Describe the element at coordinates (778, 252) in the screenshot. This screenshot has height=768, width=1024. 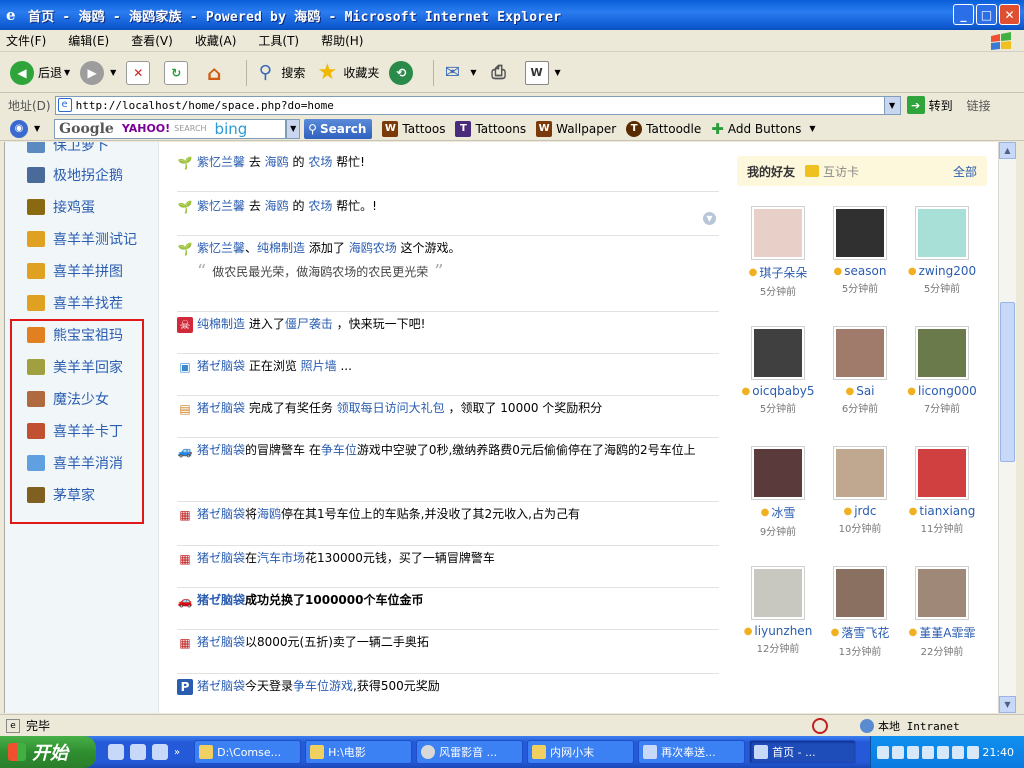
I see `friend-card: ● 琪子朵朵 5分钟前` at that location.